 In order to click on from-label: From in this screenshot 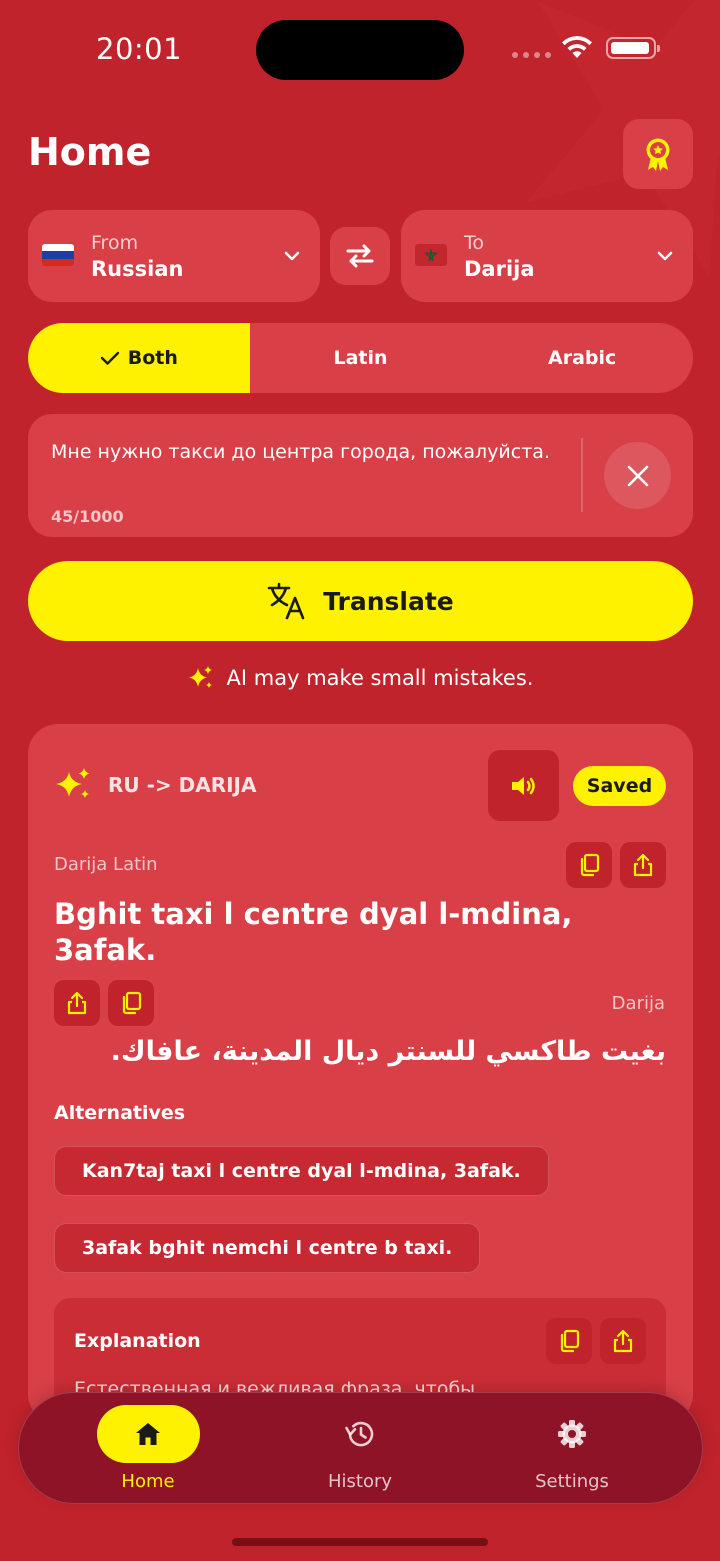, I will do `click(115, 243)`.